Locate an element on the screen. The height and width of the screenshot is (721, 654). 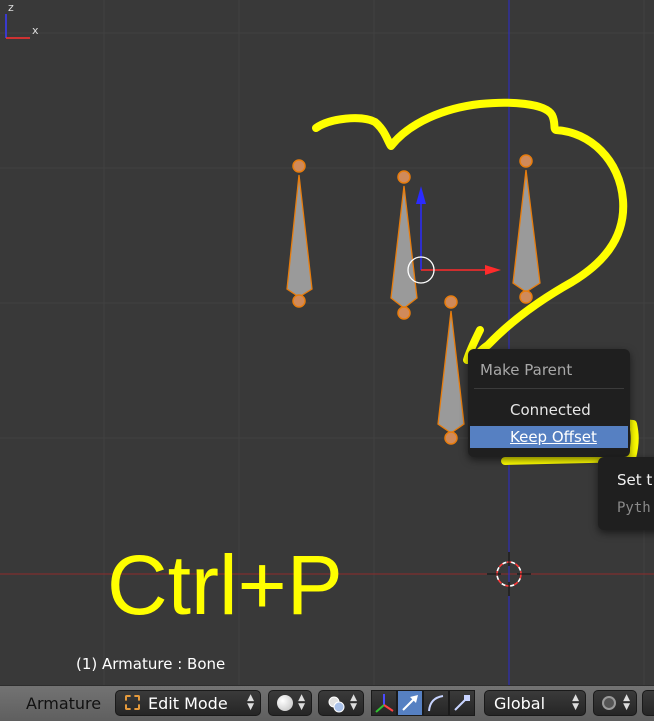
rotate-arc-icon is located at coordinates (436, 703).